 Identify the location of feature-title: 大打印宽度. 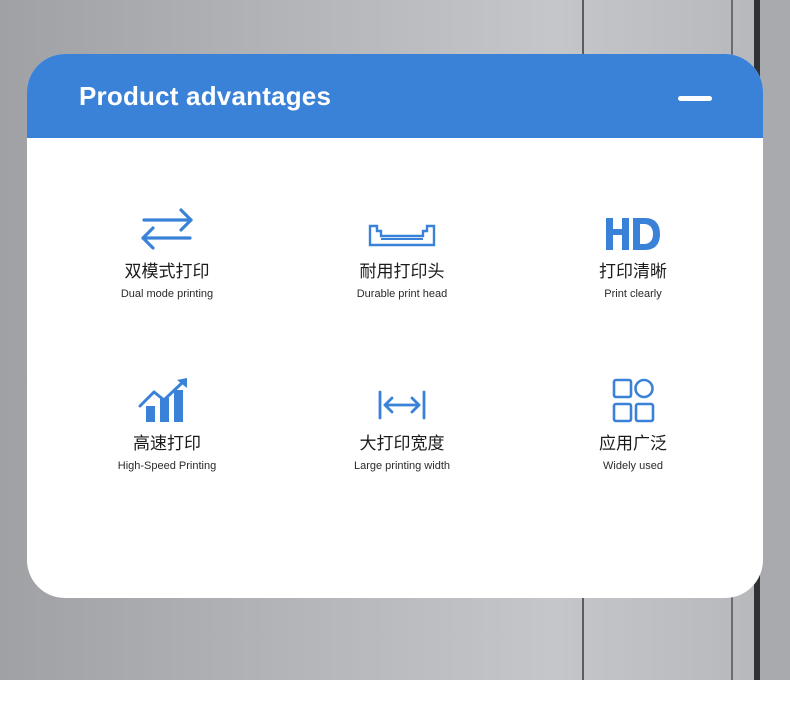
(402, 443).